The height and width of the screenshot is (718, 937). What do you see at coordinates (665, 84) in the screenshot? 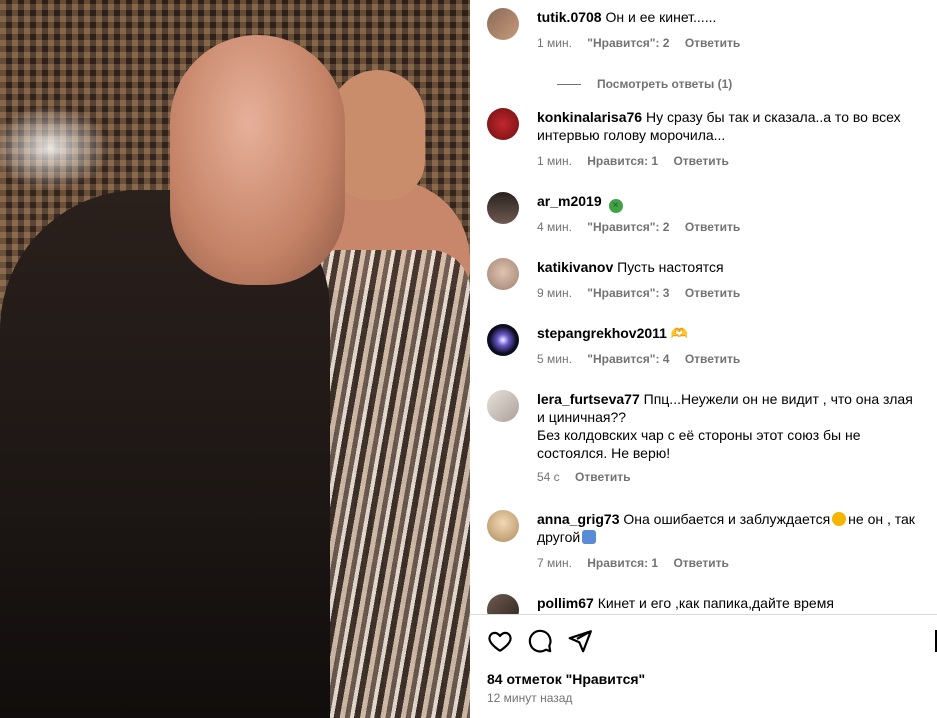
I see `view-replies-label: Посмотреть ответы (1)` at bounding box center [665, 84].